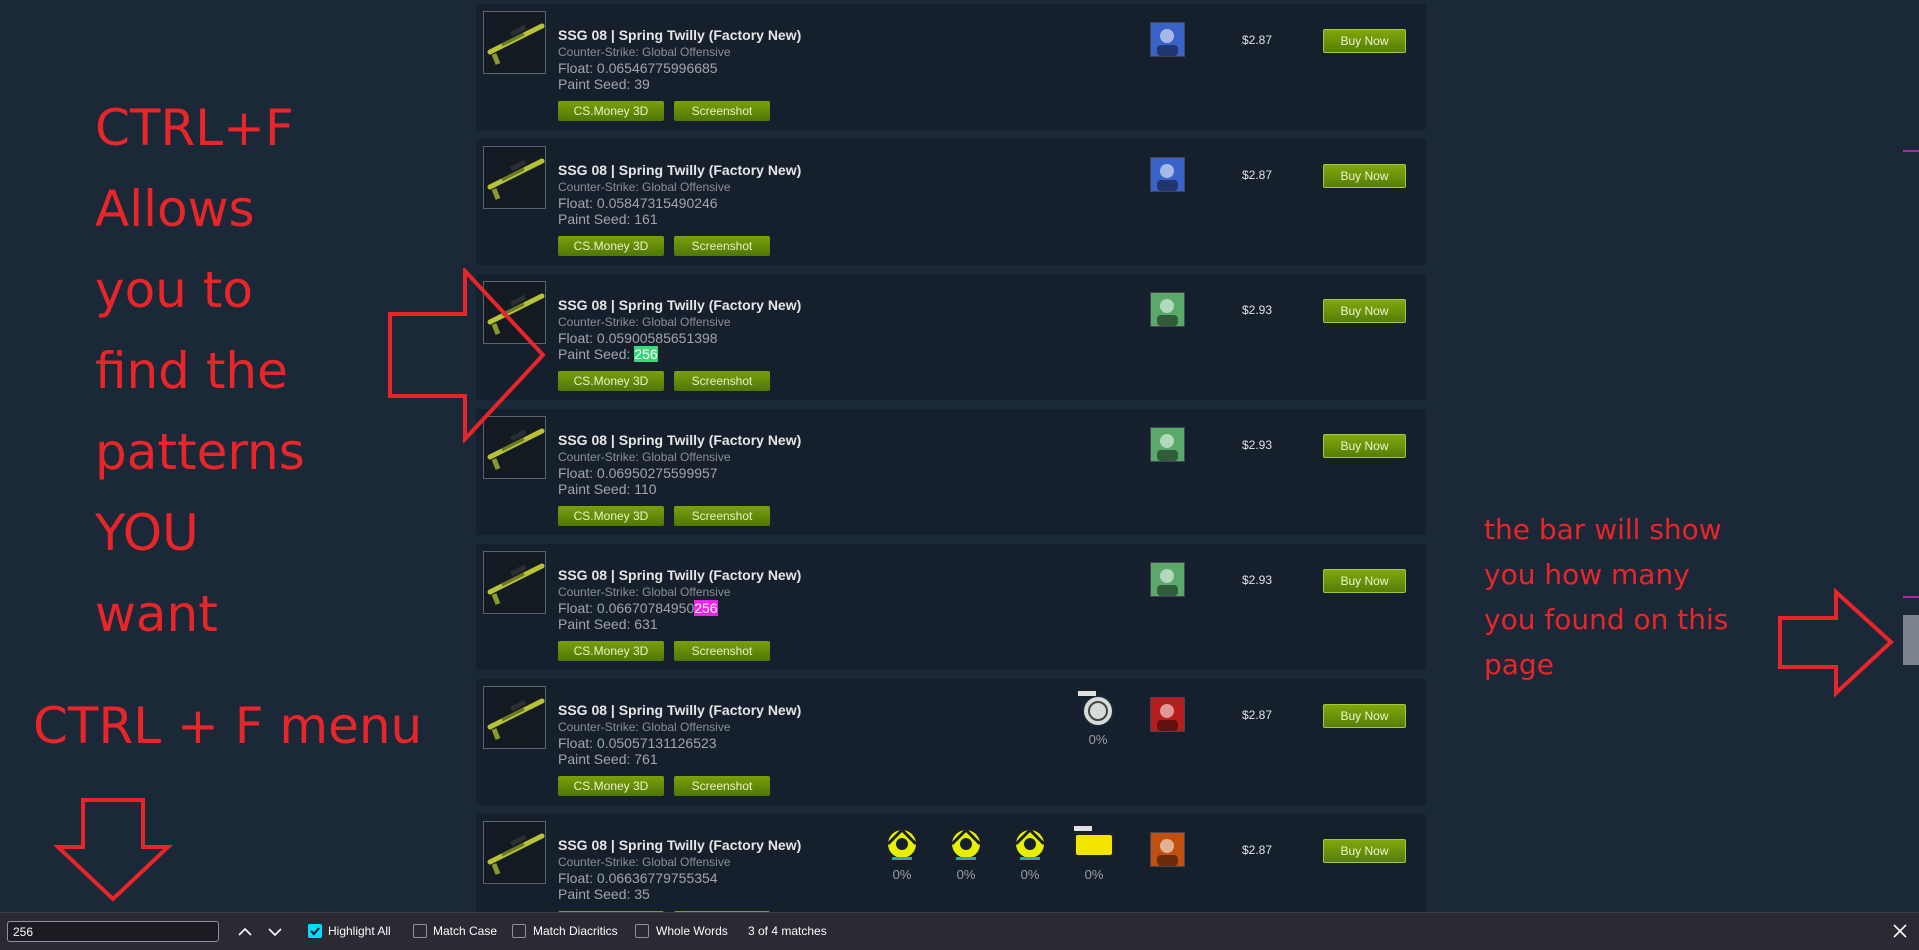  What do you see at coordinates (637, 743) in the screenshot?
I see `float-value: Float: 0.05057131126523` at bounding box center [637, 743].